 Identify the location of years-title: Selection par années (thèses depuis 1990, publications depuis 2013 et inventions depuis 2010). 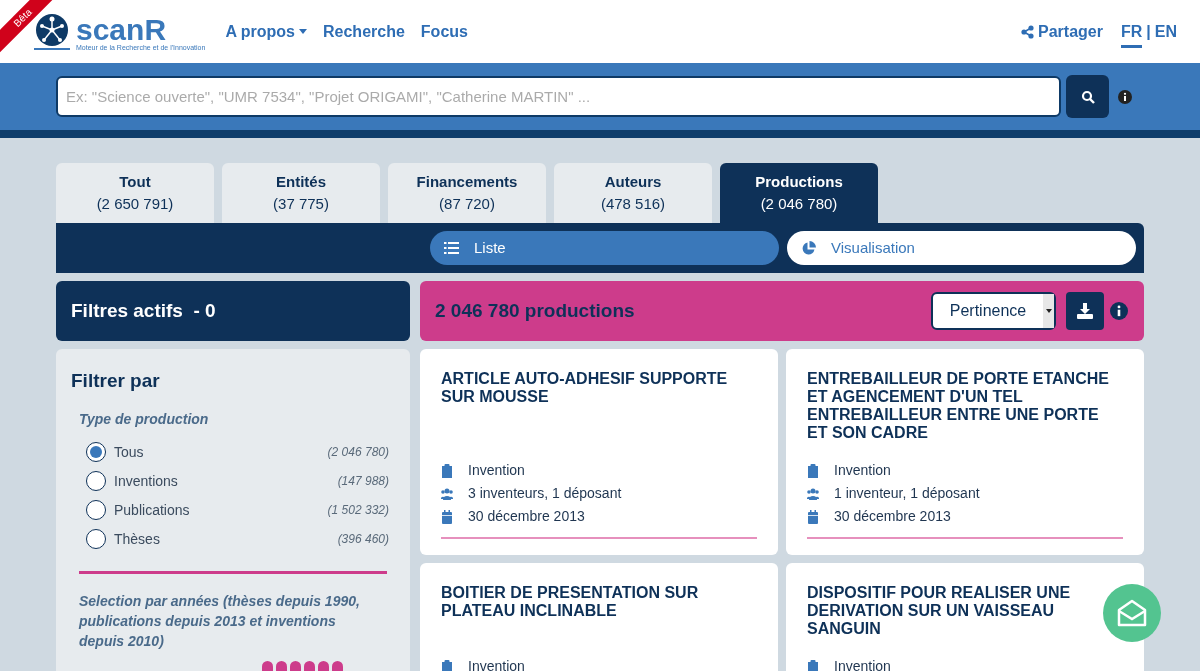
(220, 621).